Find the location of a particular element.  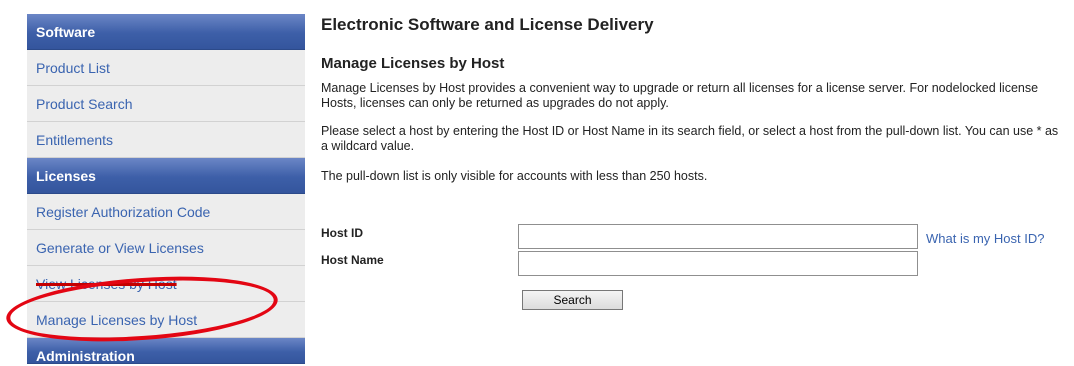

search-button: Search is located at coordinates (572, 300).